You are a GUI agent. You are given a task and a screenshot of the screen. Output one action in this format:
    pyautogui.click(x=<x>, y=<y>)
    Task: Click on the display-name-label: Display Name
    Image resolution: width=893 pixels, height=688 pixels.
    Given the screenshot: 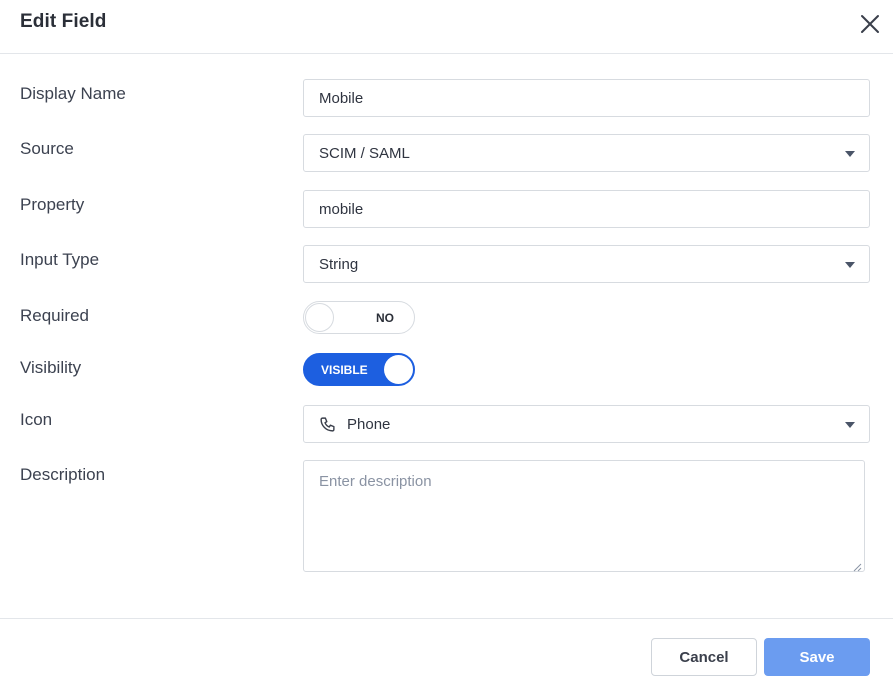 What is the action you would take?
    pyautogui.click(x=73, y=93)
    